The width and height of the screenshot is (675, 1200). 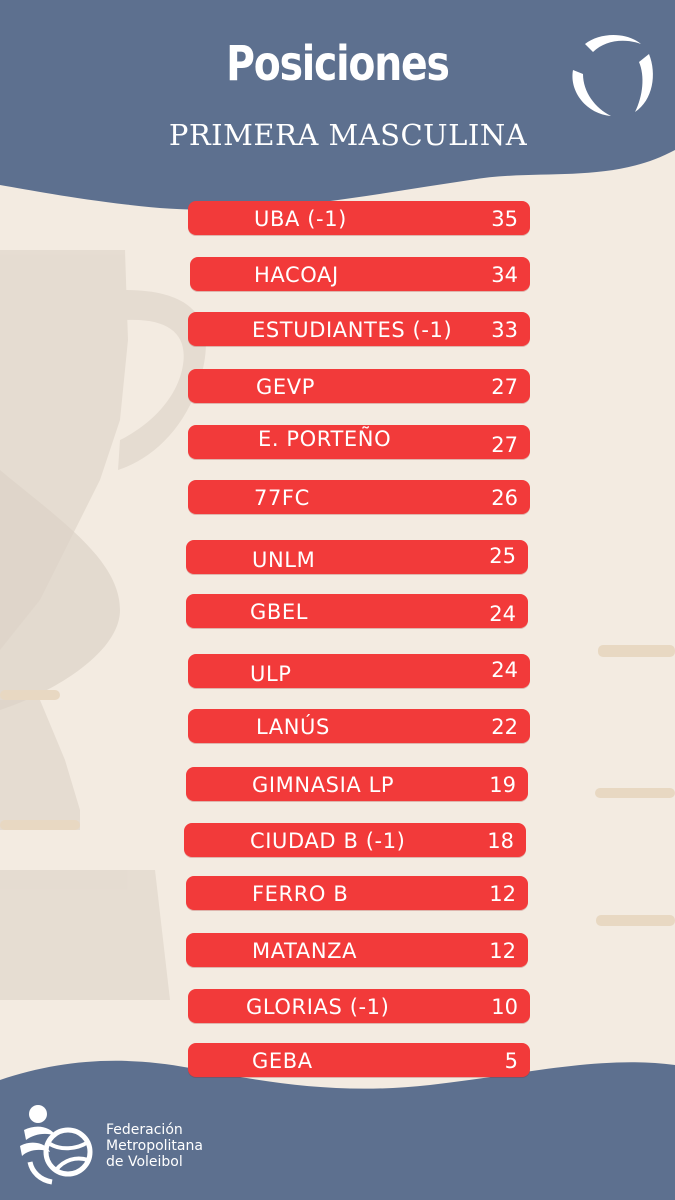 What do you see at coordinates (504, 330) in the screenshot?
I see `team-points: 33` at bounding box center [504, 330].